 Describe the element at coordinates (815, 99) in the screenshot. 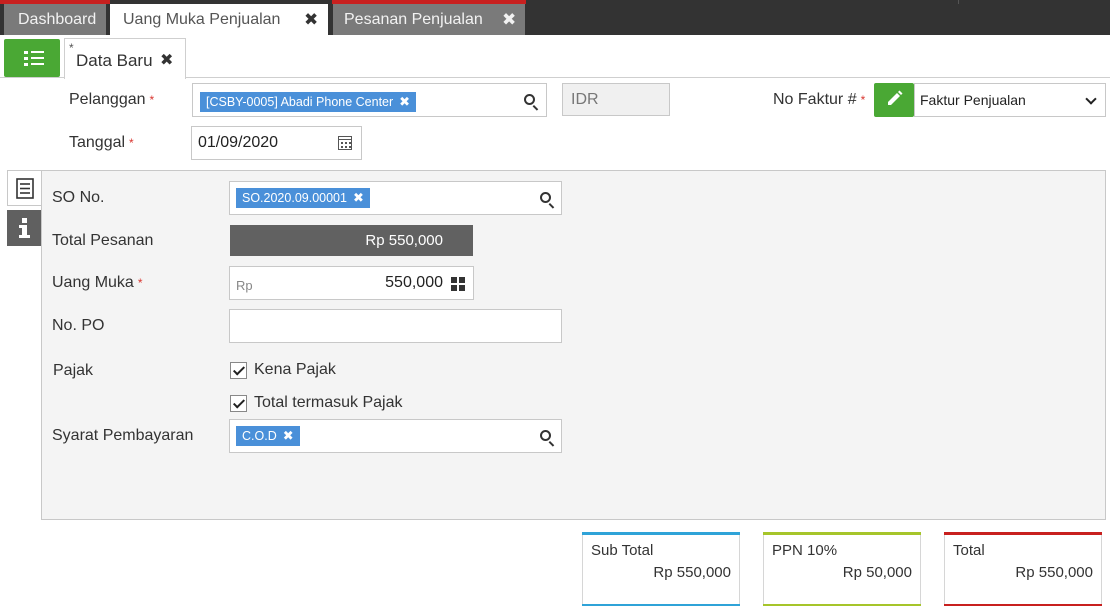

I see `no-faktur-label-text: No Faktur #` at that location.